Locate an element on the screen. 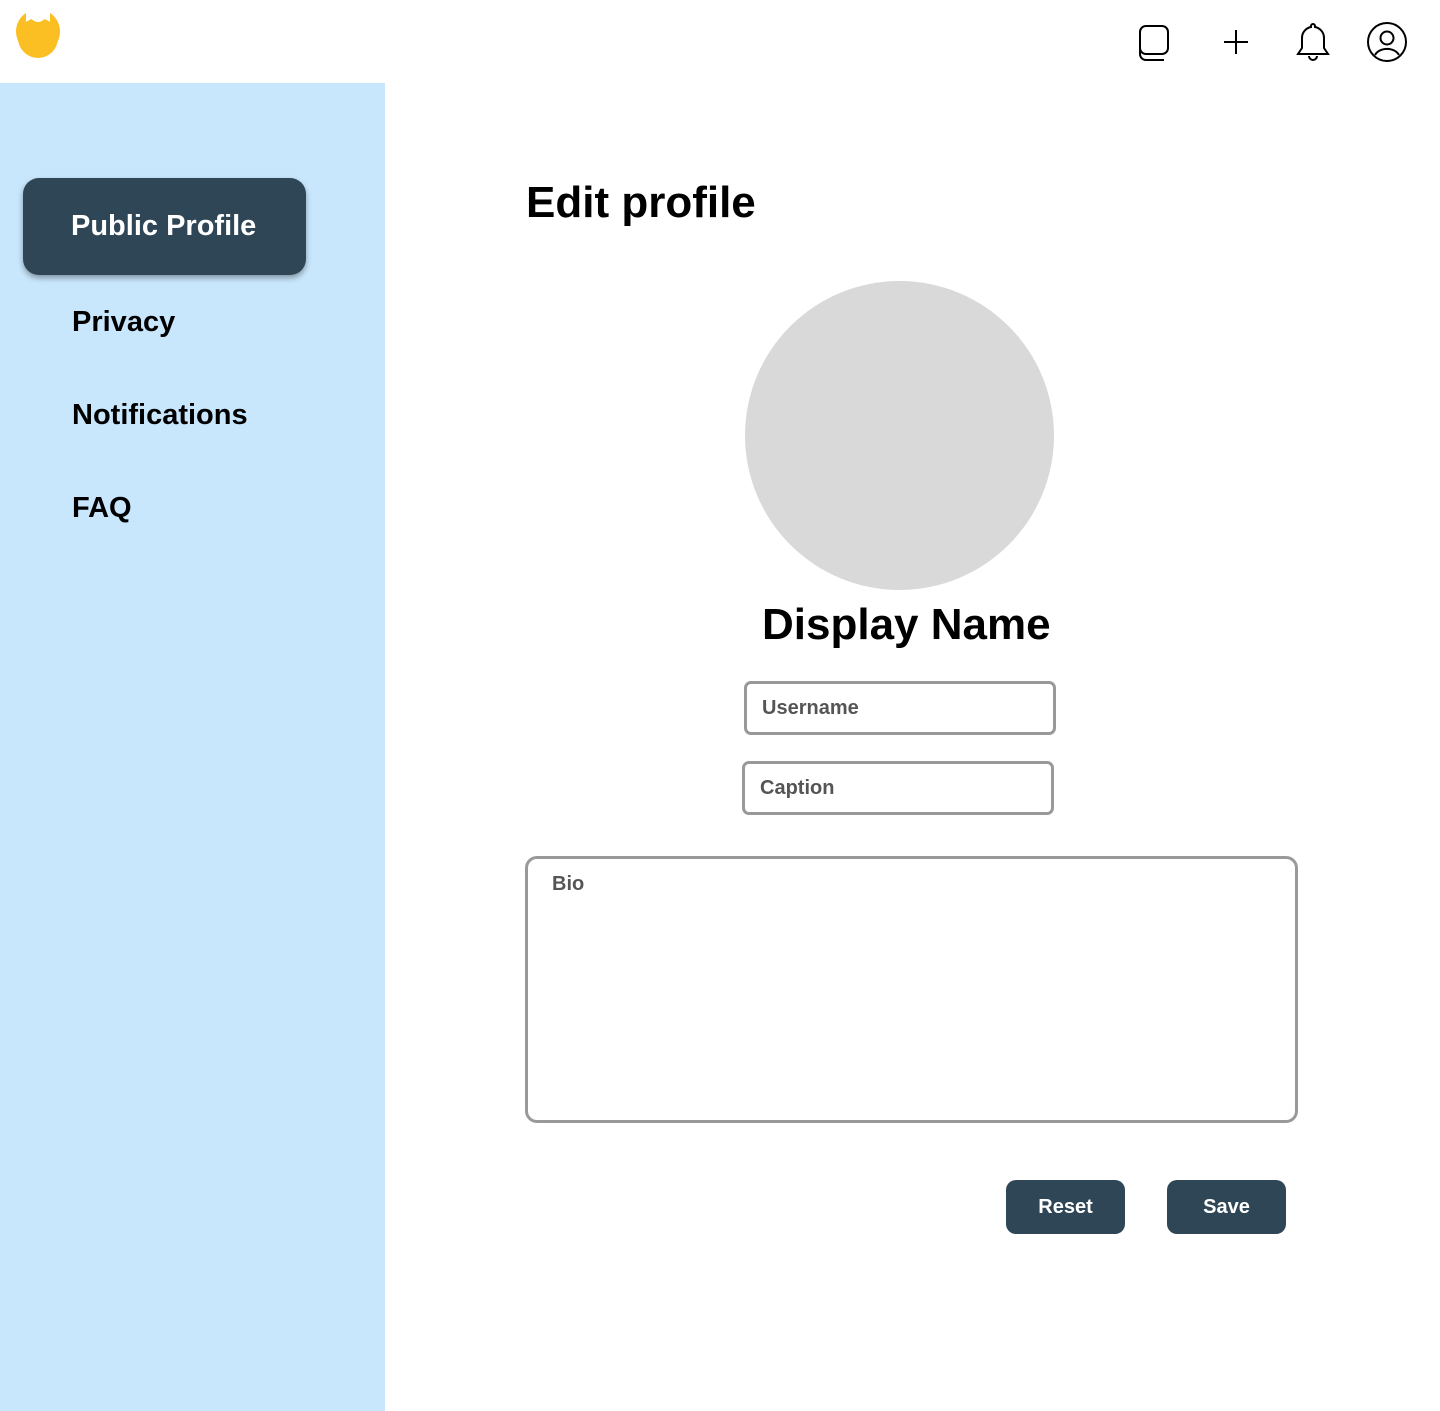 The width and height of the screenshot is (1440, 1411). reset-button: Reset is located at coordinates (1065, 1207).